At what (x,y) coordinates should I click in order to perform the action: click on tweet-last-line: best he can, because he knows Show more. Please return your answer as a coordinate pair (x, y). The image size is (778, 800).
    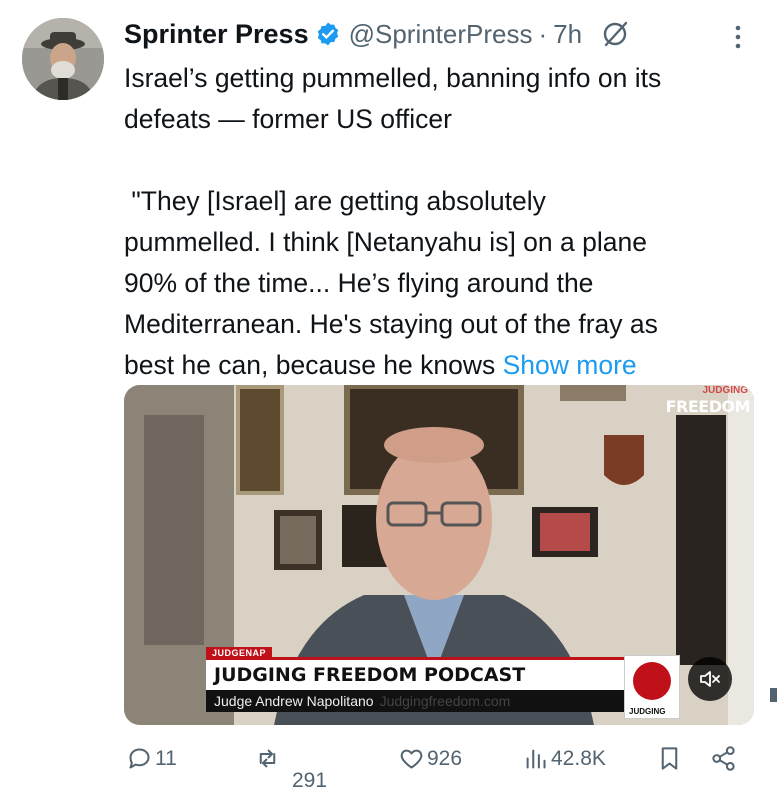
    Looking at the image, I should click on (439, 365).